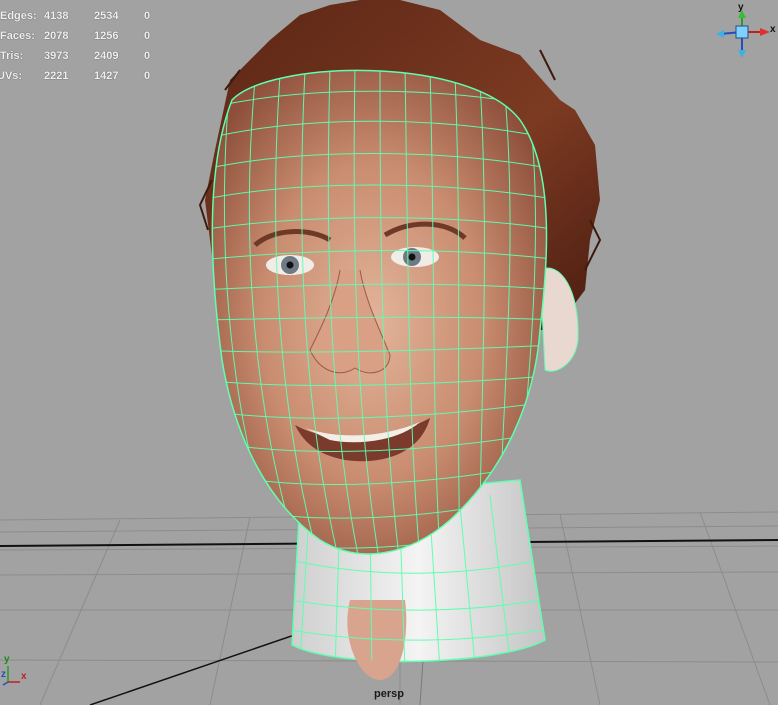 The image size is (778, 705). I want to click on hud-row-uvs: UVs: 2221 1427 0, so click(92, 76).